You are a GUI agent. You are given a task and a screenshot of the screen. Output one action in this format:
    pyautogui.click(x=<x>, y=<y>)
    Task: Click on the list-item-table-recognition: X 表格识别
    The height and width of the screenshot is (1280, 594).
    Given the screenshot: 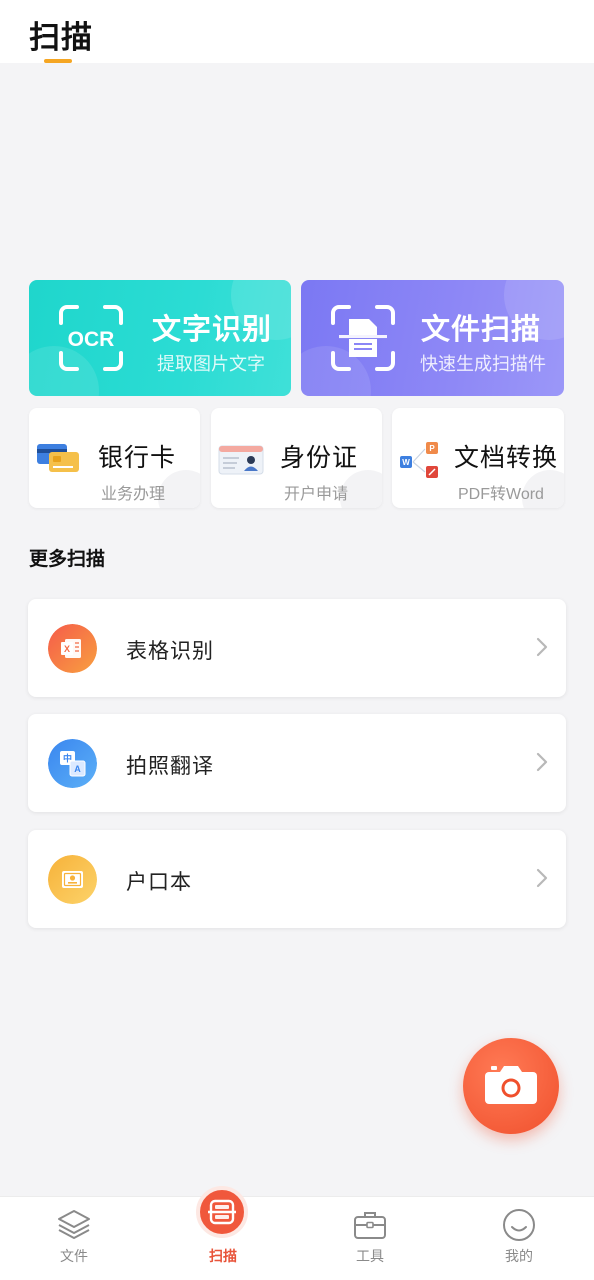 What is the action you would take?
    pyautogui.click(x=297, y=648)
    